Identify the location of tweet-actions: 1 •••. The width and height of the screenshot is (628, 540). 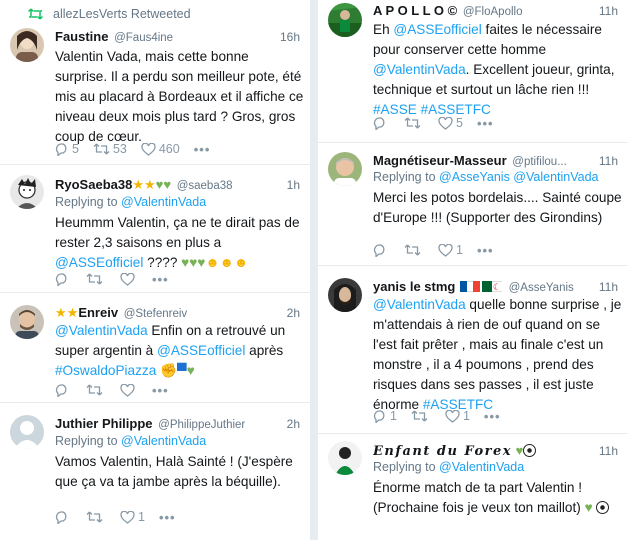
(433, 250).